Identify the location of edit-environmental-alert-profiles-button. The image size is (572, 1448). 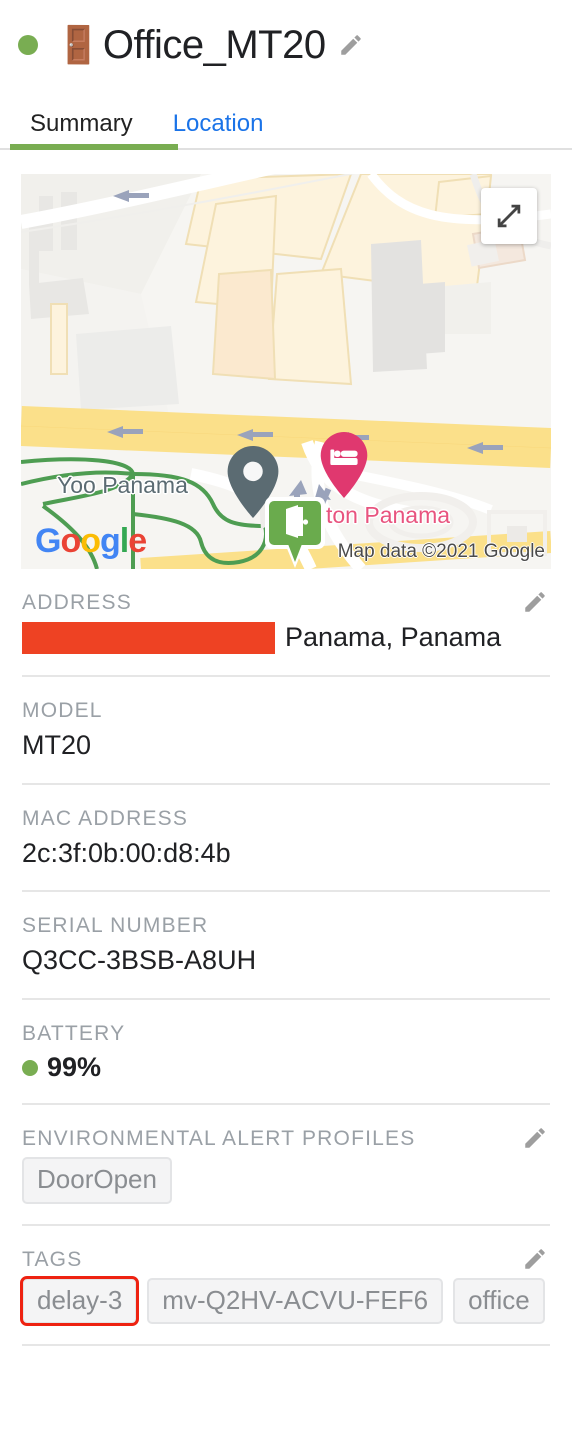
(535, 1140).